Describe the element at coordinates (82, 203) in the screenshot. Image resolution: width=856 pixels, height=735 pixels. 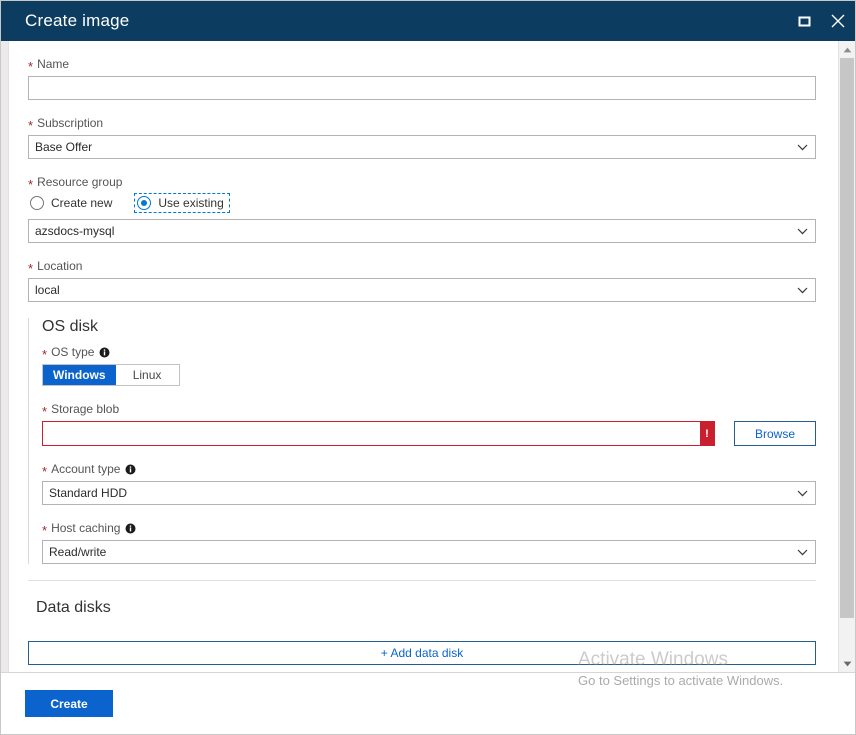
I see `radio-create-new-label: Create new` at that location.